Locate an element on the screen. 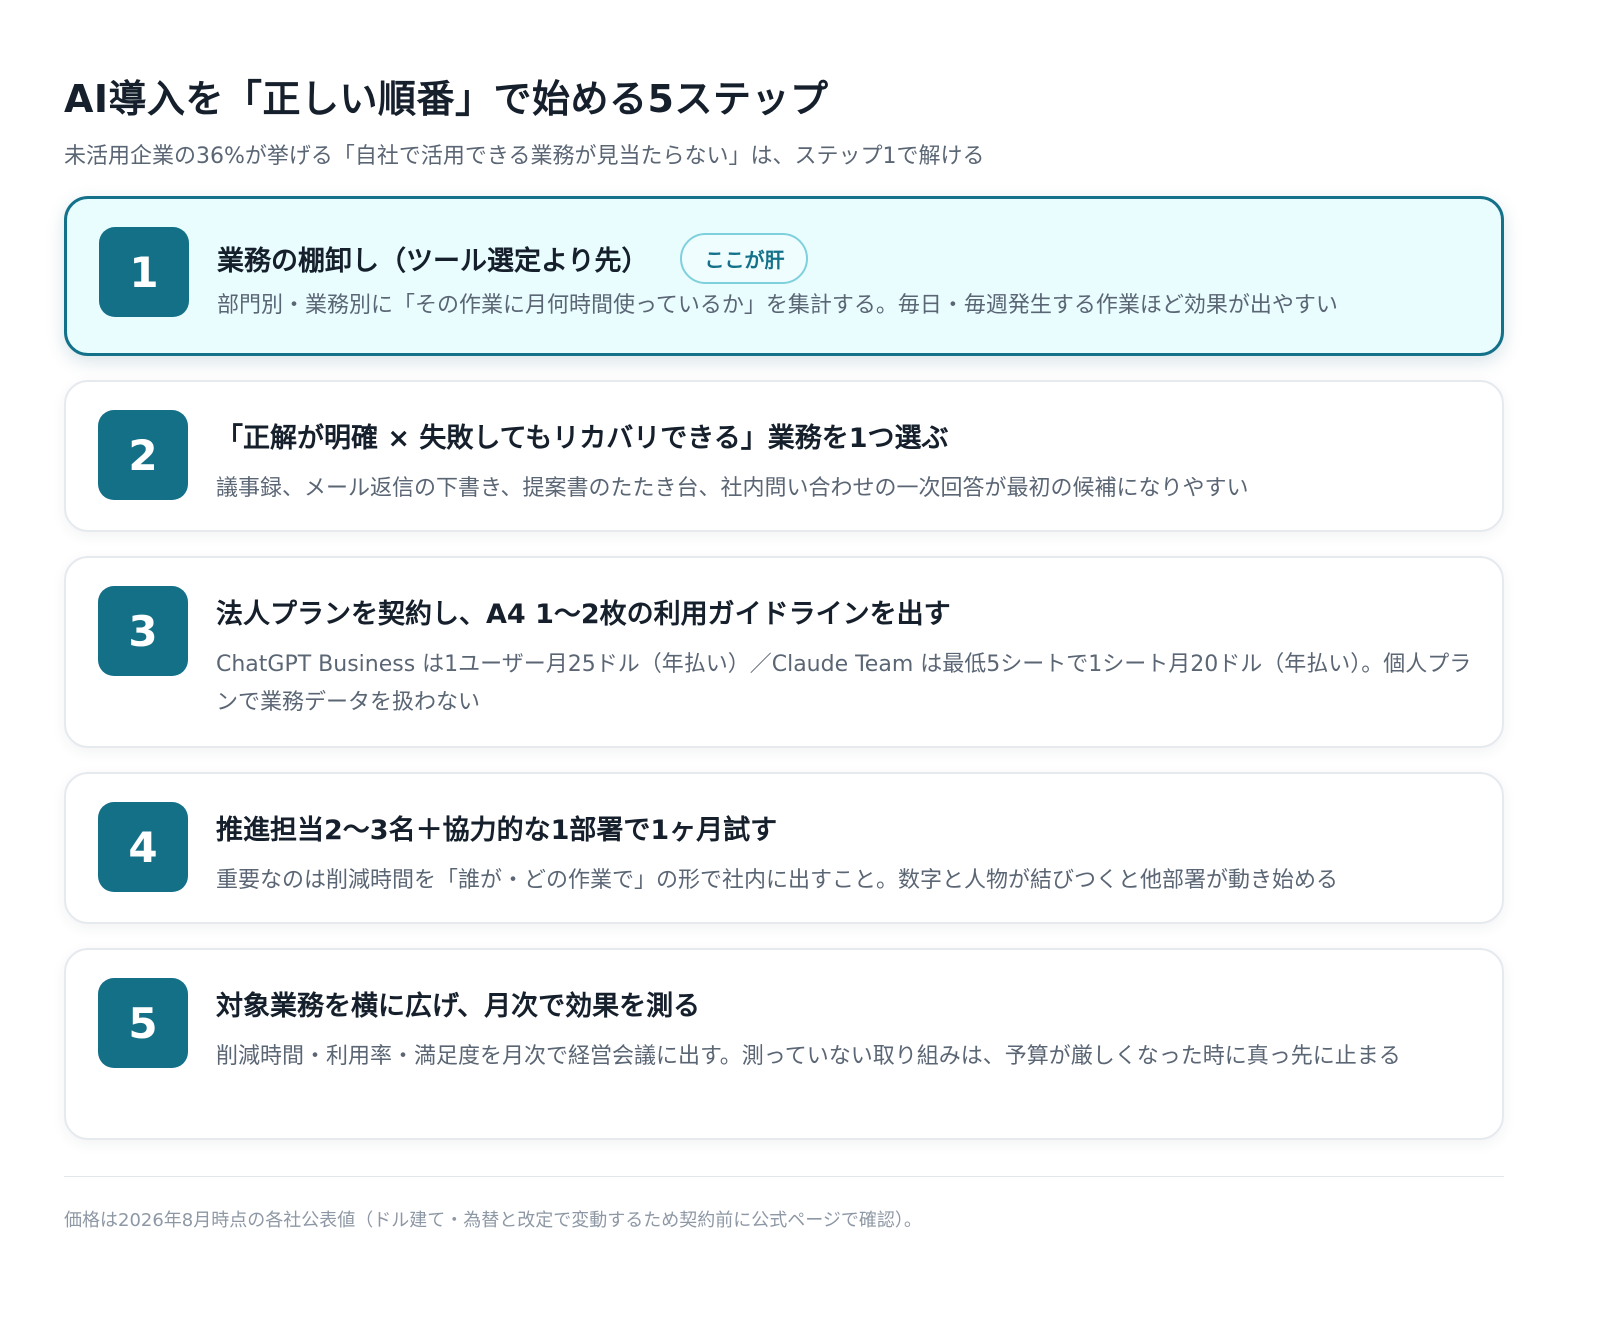 This screenshot has width=1600, height=1326. page-title: AI導入を「正しい順番」で始める5ステップ is located at coordinates (446, 99).